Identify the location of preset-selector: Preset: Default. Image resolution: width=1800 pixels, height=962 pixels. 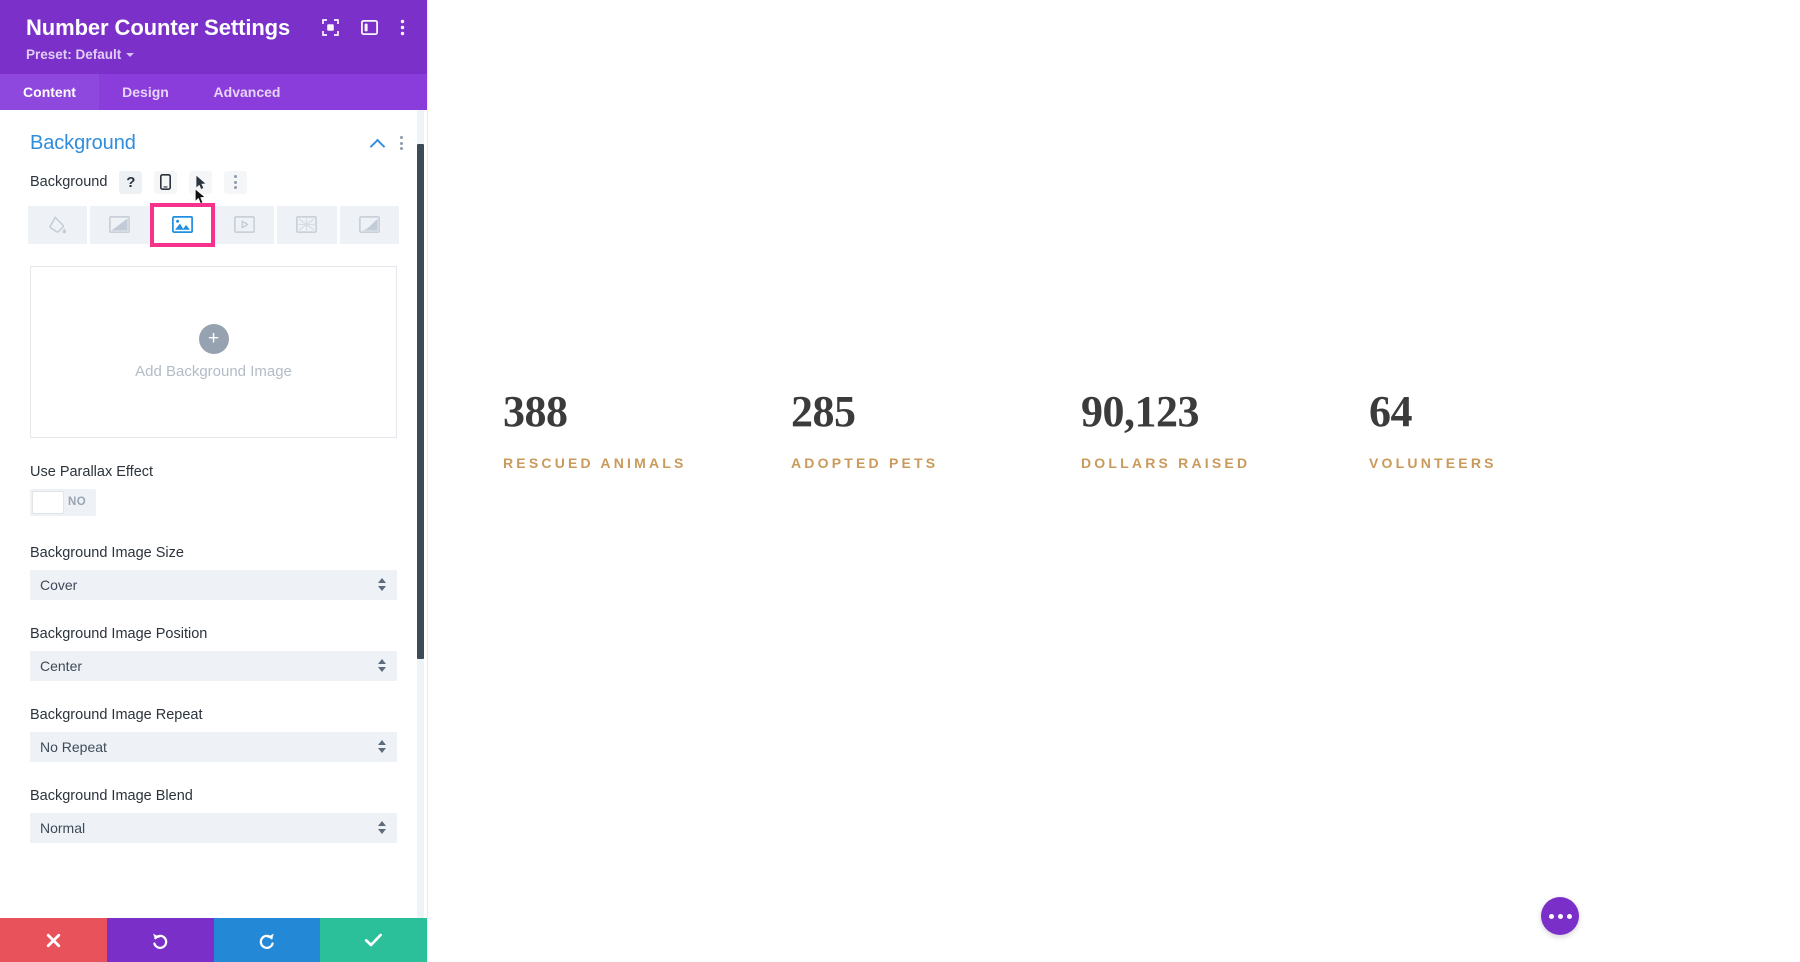
(80, 54).